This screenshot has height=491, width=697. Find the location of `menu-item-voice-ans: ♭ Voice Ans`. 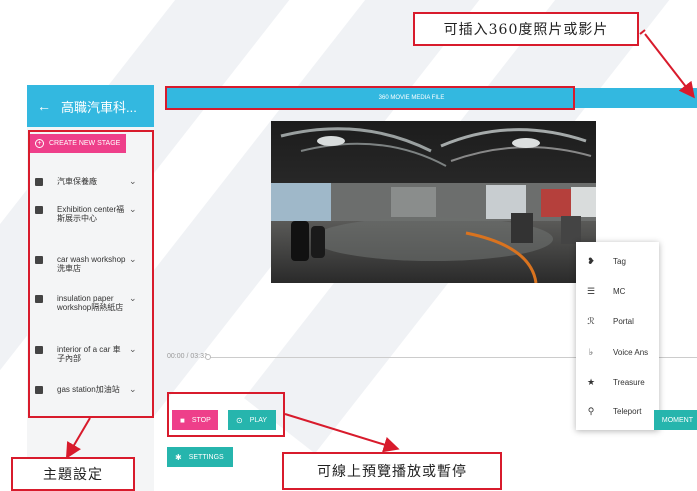

menu-item-voice-ans: ♭ Voice Ans is located at coordinates (617, 352).